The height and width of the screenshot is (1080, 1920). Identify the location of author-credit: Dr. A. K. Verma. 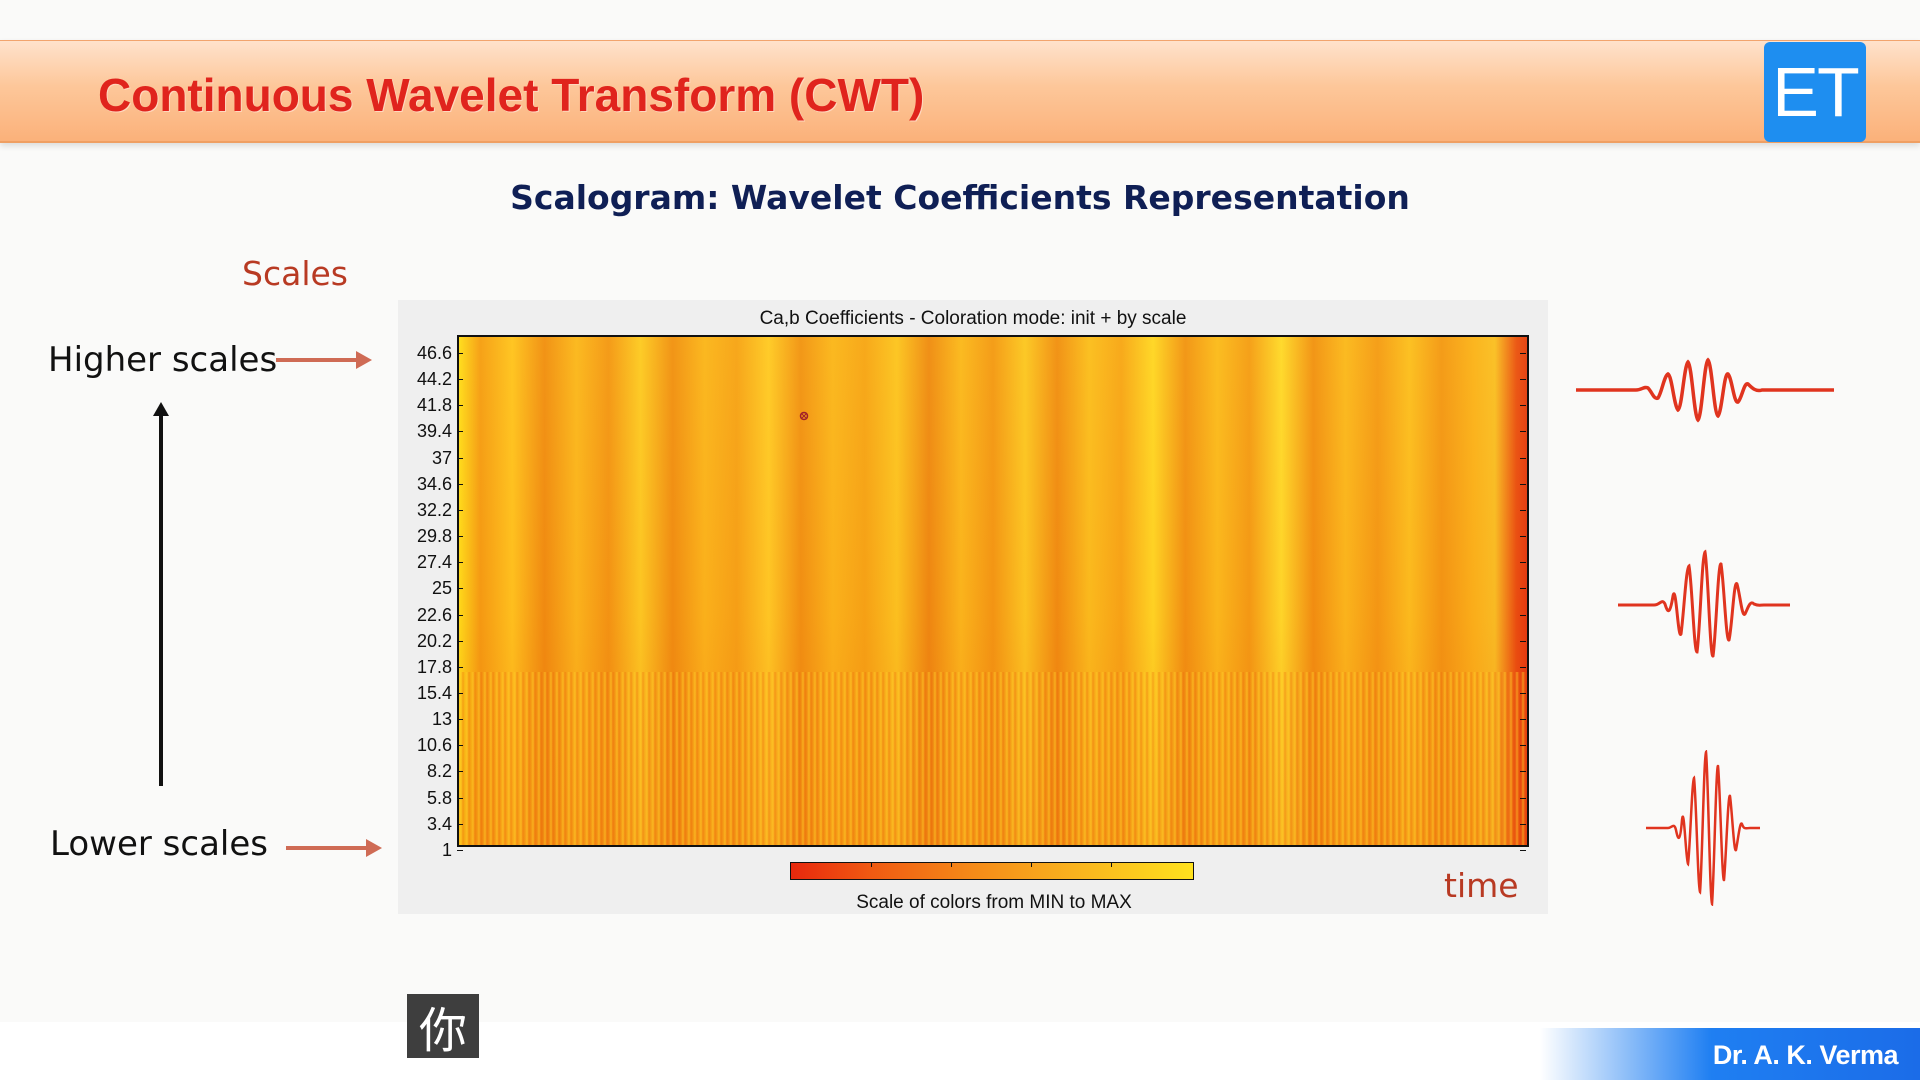
(1805, 1055).